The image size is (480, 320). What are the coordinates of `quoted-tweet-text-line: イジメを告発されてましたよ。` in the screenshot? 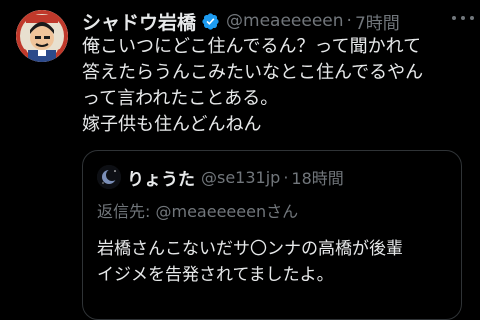 It's located at (215, 275).